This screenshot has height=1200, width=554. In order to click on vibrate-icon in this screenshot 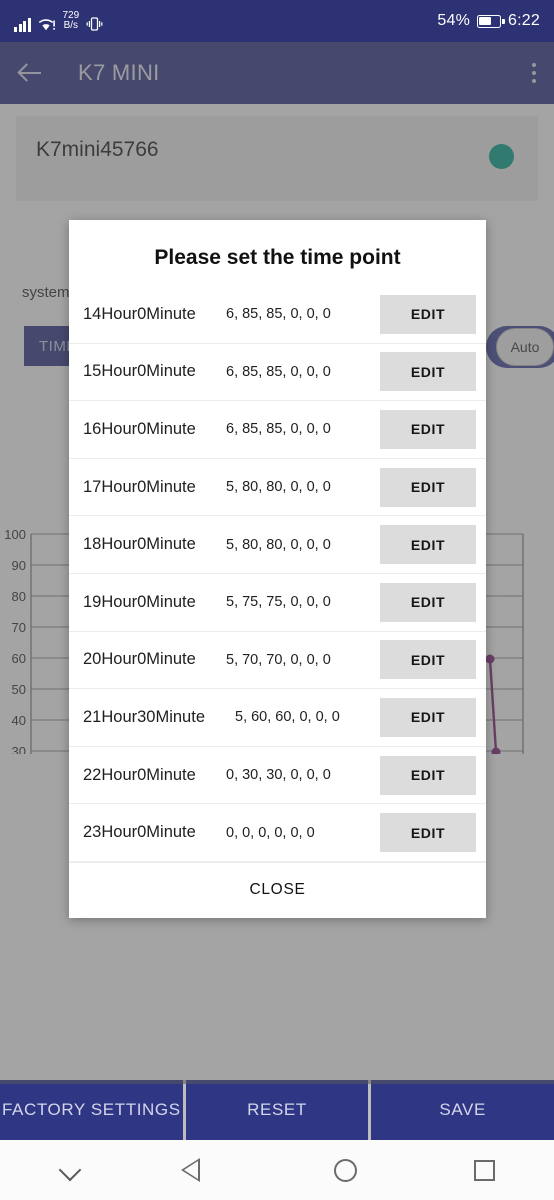, I will do `click(94, 23)`.